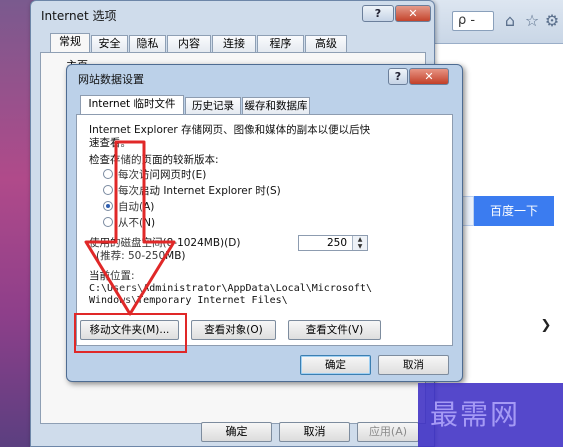  I want to click on settings-icon: ⚙, so click(552, 21).